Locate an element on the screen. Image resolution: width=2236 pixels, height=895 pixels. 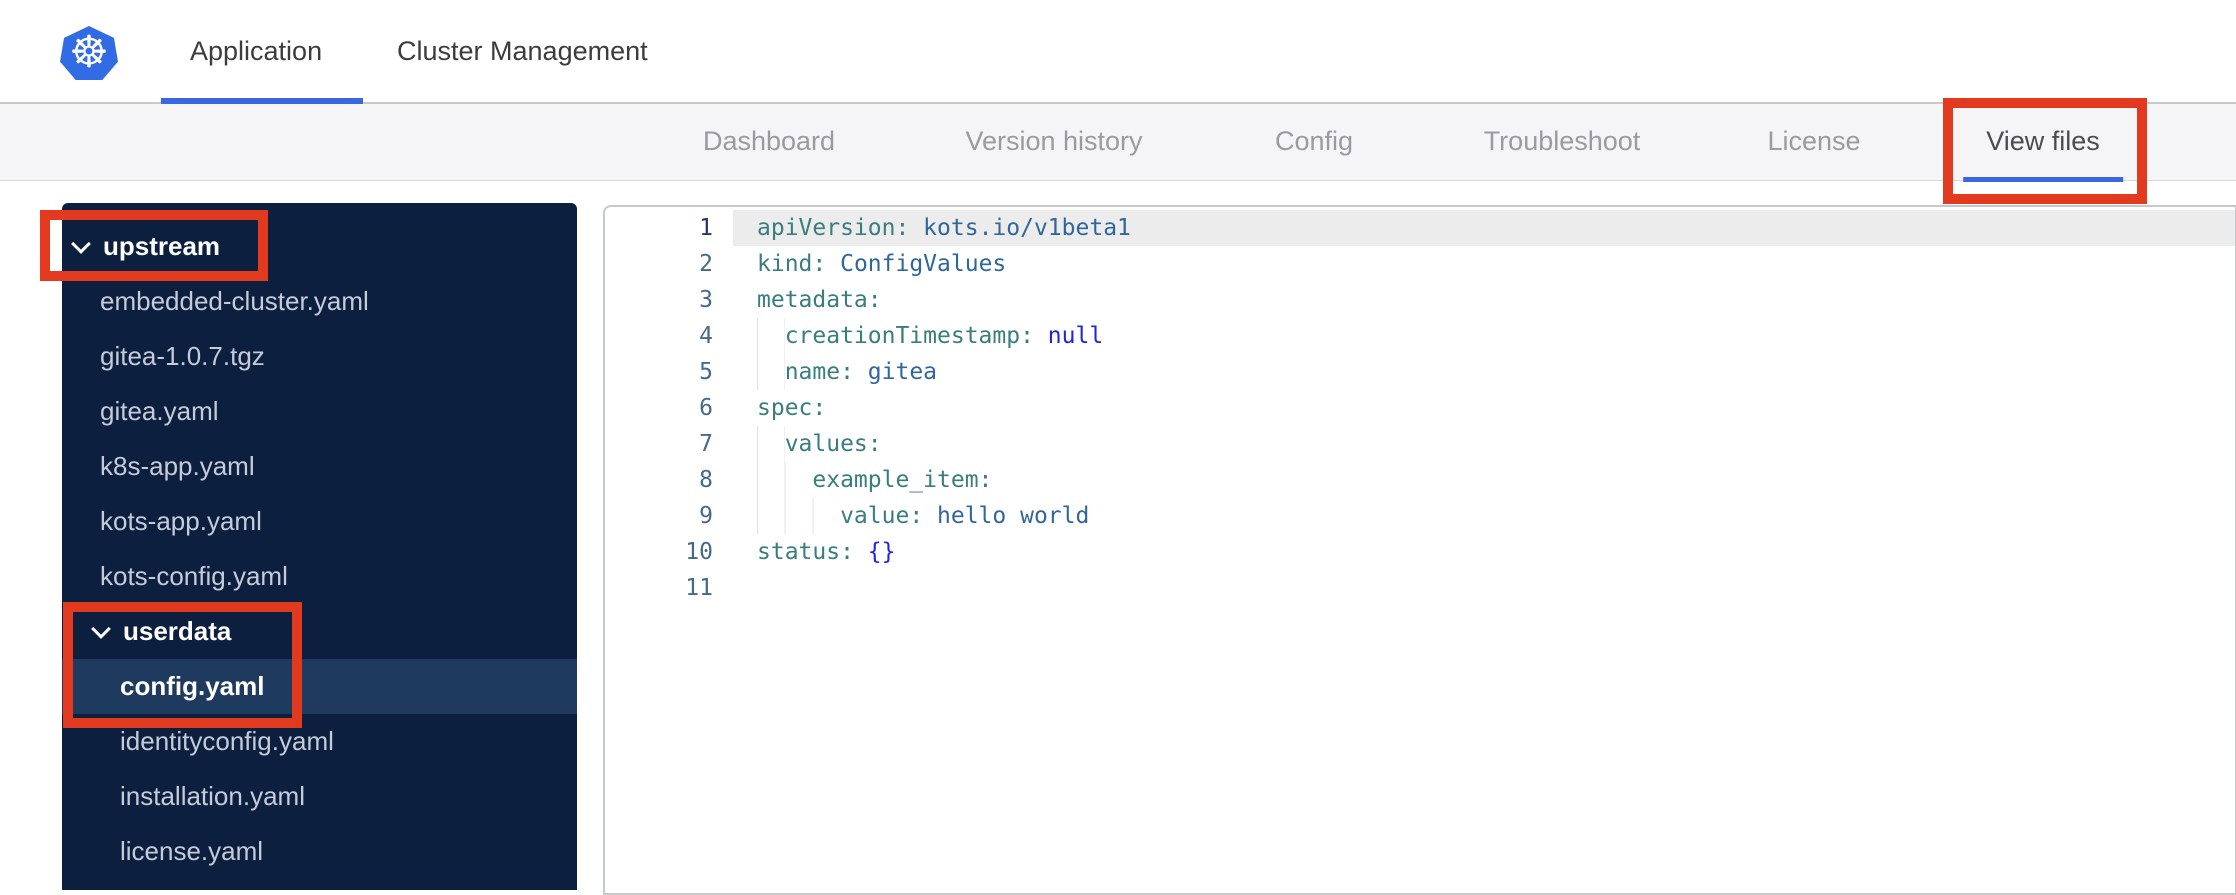
tree-item-label: upstream is located at coordinates (162, 246).